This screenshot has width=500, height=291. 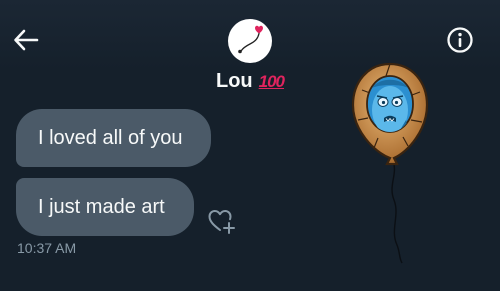 I want to click on back-button, so click(x=26, y=40).